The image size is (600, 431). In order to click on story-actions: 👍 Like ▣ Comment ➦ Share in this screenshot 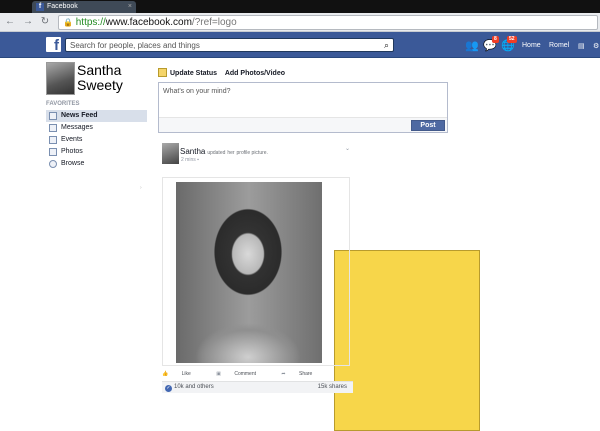, I will do `click(249, 374)`.